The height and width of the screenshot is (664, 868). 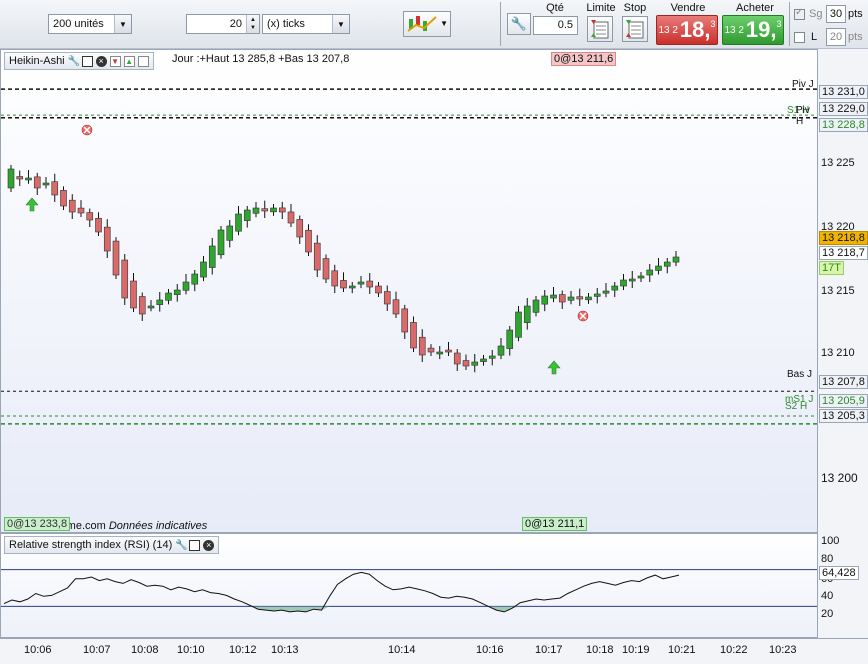 What do you see at coordinates (843, 92) in the screenshot?
I see `piv-j-price-tag: 13 231,0` at bounding box center [843, 92].